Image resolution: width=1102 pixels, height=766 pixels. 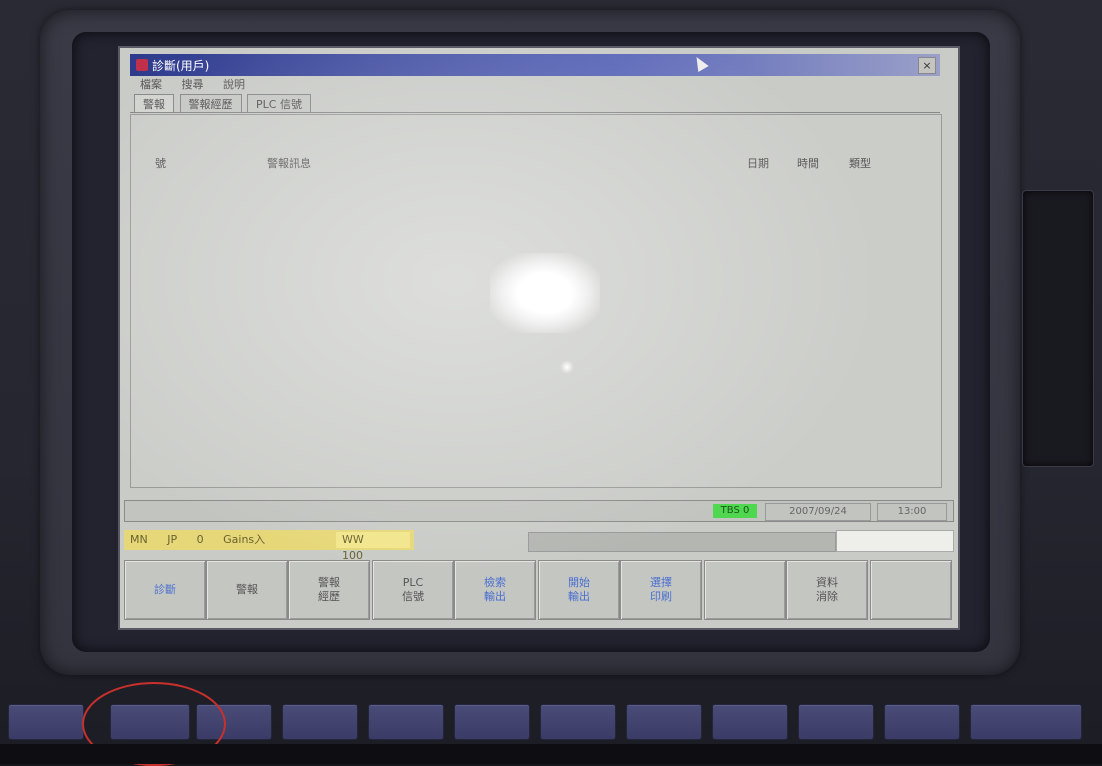 I want to click on col-header-type: 類型, so click(x=860, y=163).